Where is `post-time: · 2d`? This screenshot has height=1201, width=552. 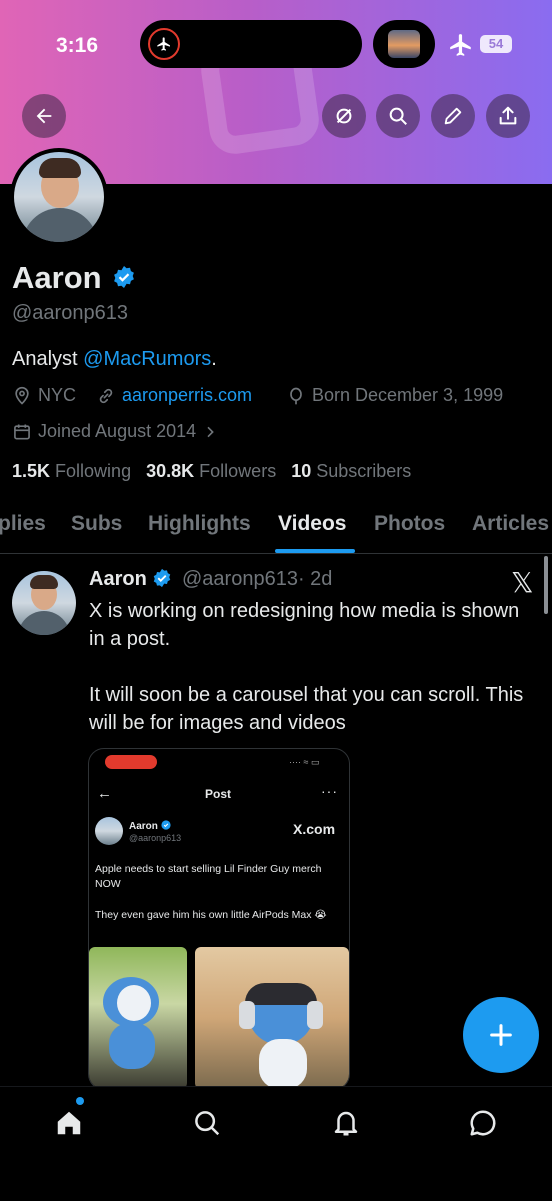 post-time: · 2d is located at coordinates (315, 579).